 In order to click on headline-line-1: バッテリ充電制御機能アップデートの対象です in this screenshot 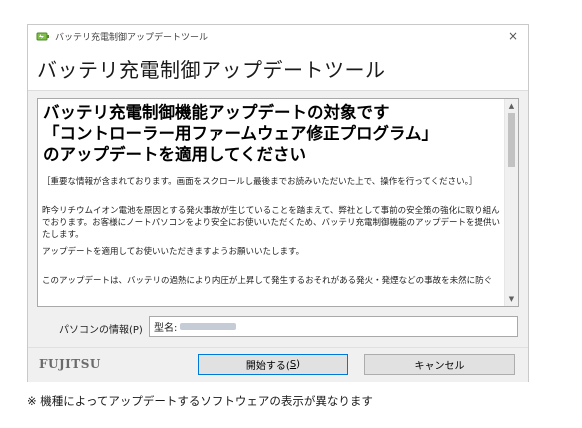, I will do `click(216, 112)`.